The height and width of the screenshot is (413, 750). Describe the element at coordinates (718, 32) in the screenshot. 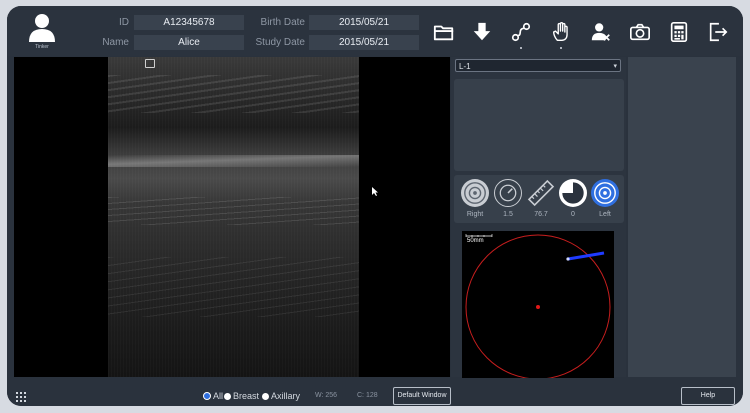

I see `exit-icon` at that location.